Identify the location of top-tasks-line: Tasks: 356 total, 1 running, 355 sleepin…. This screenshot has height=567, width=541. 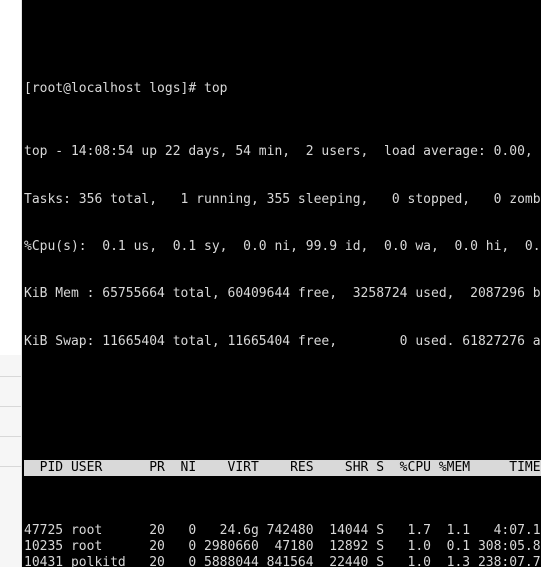
(282, 199).